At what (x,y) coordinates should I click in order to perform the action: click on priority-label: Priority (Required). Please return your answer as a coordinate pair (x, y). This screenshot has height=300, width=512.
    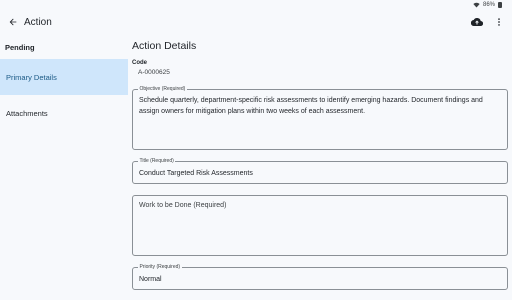
    Looking at the image, I should click on (160, 267).